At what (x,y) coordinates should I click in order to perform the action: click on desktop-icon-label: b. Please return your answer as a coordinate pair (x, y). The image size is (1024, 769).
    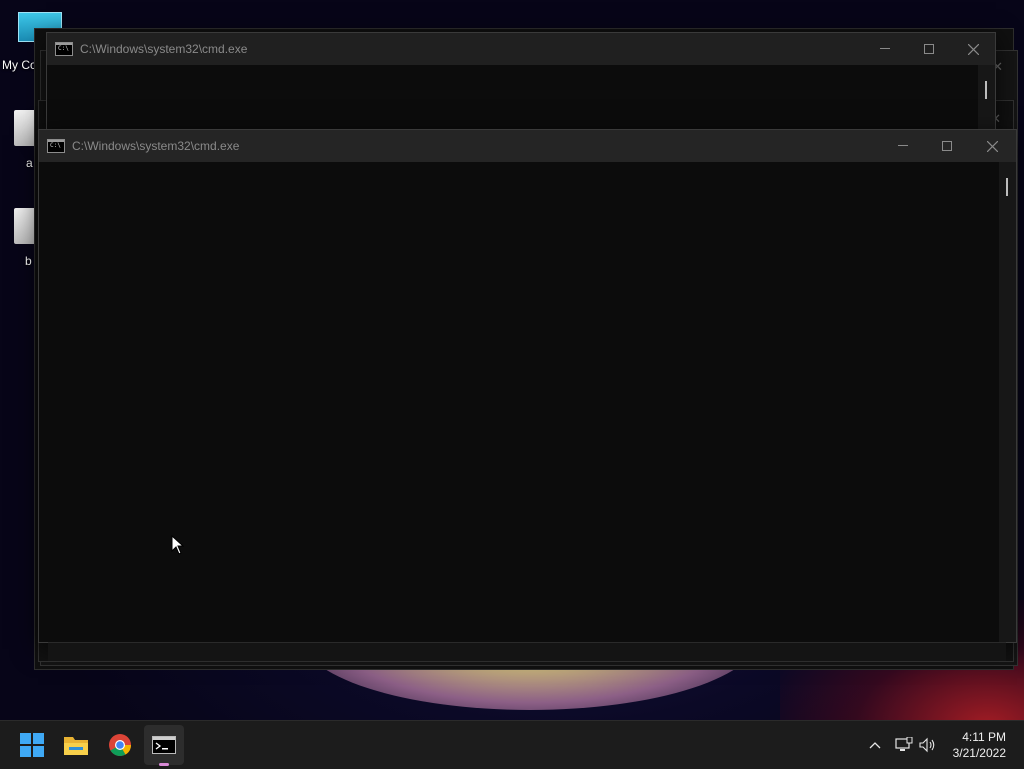
    Looking at the image, I should click on (28, 261).